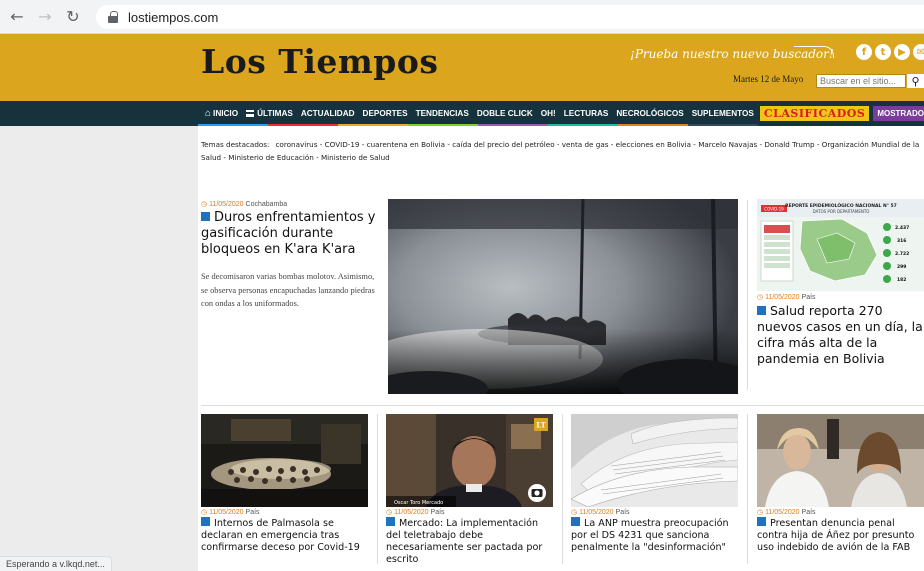  Describe the element at coordinates (505, 113) in the screenshot. I see `nav-doble-click: DOBLE CLICK` at that location.